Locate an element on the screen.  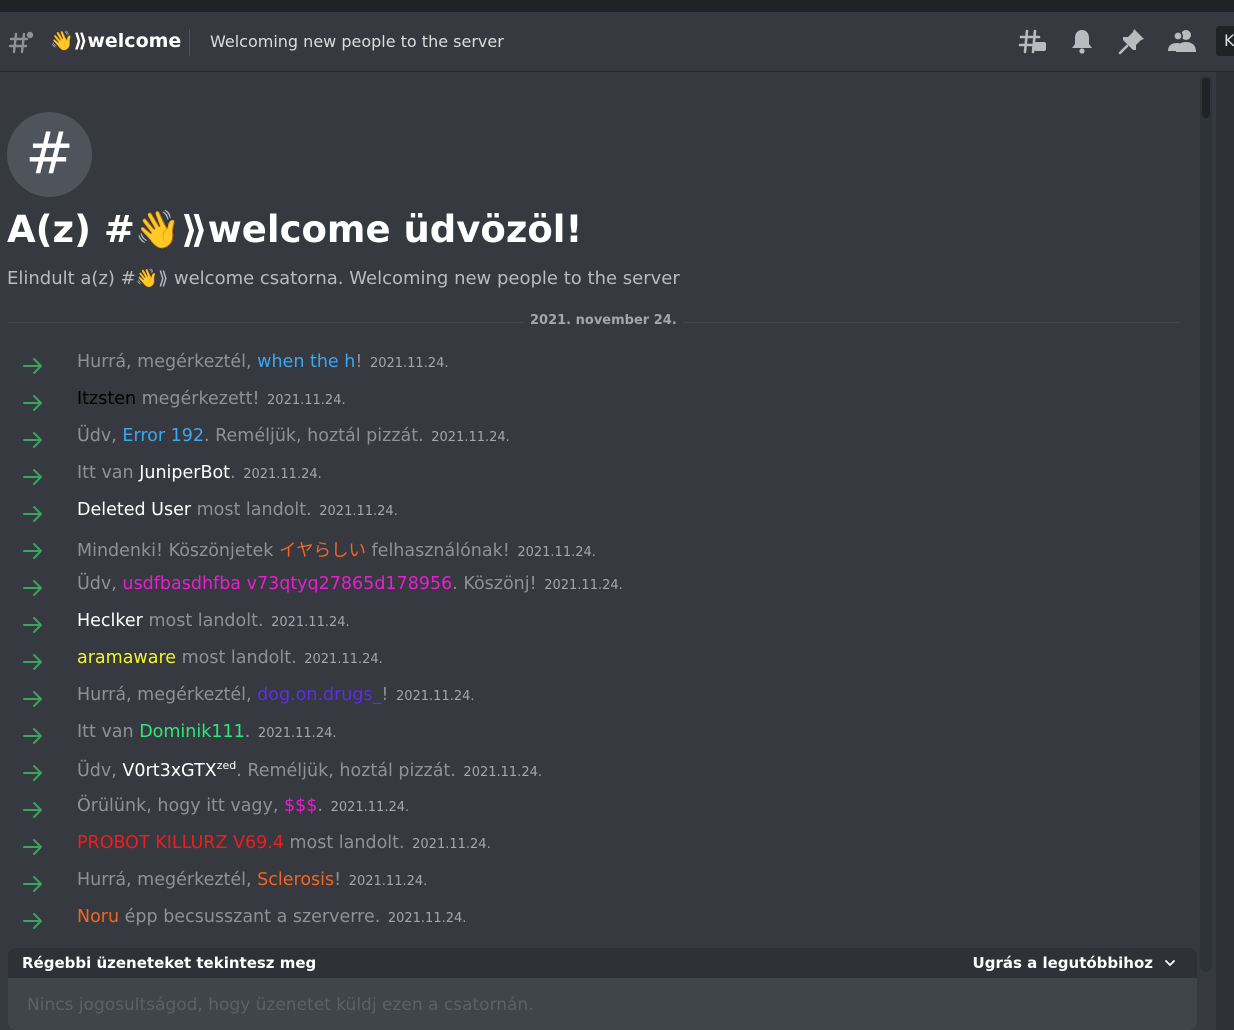
message-suffix: ! is located at coordinates (340, 880).